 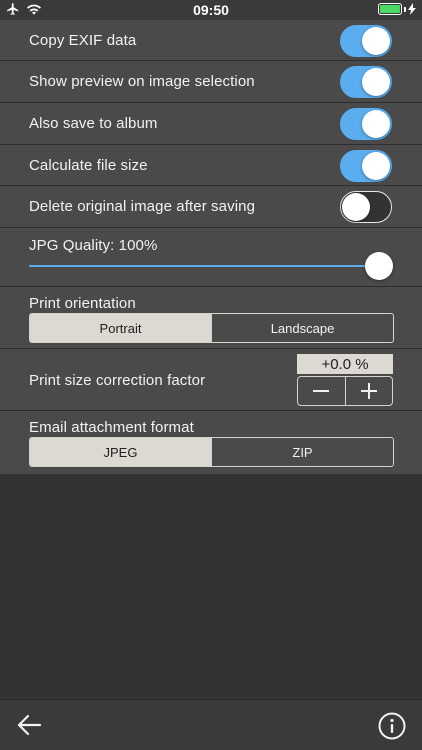 What do you see at coordinates (211, 380) in the screenshot?
I see `setting-print-size: Print size correction factor +0.0 %` at bounding box center [211, 380].